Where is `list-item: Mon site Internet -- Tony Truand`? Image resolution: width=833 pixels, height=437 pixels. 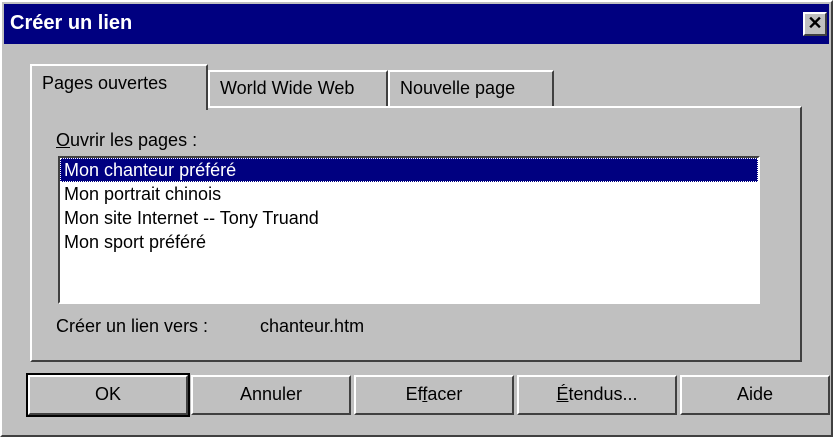 list-item: Mon site Internet -- Tony Truand is located at coordinates (409, 218).